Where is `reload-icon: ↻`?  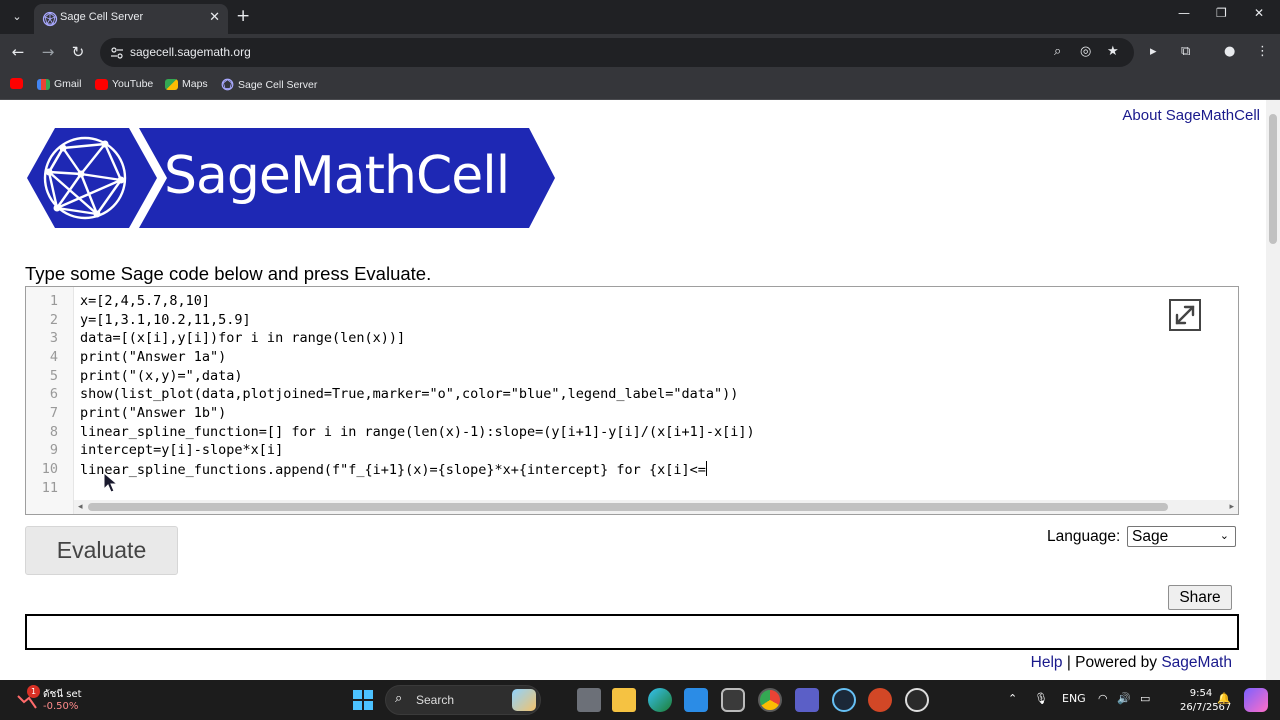
reload-icon: ↻ is located at coordinates (78, 52).